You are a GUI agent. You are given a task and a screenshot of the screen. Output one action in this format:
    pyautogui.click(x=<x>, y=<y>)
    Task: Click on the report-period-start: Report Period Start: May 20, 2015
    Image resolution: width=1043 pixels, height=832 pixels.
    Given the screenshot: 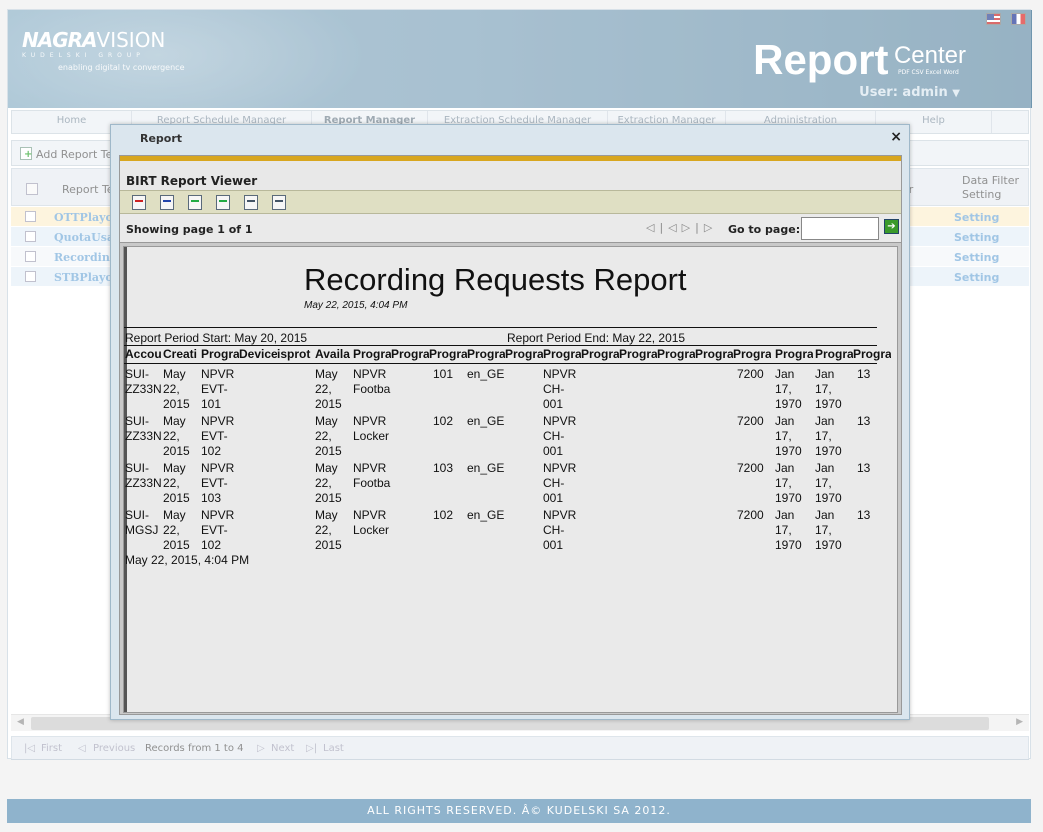 What is the action you would take?
    pyautogui.click(x=216, y=338)
    